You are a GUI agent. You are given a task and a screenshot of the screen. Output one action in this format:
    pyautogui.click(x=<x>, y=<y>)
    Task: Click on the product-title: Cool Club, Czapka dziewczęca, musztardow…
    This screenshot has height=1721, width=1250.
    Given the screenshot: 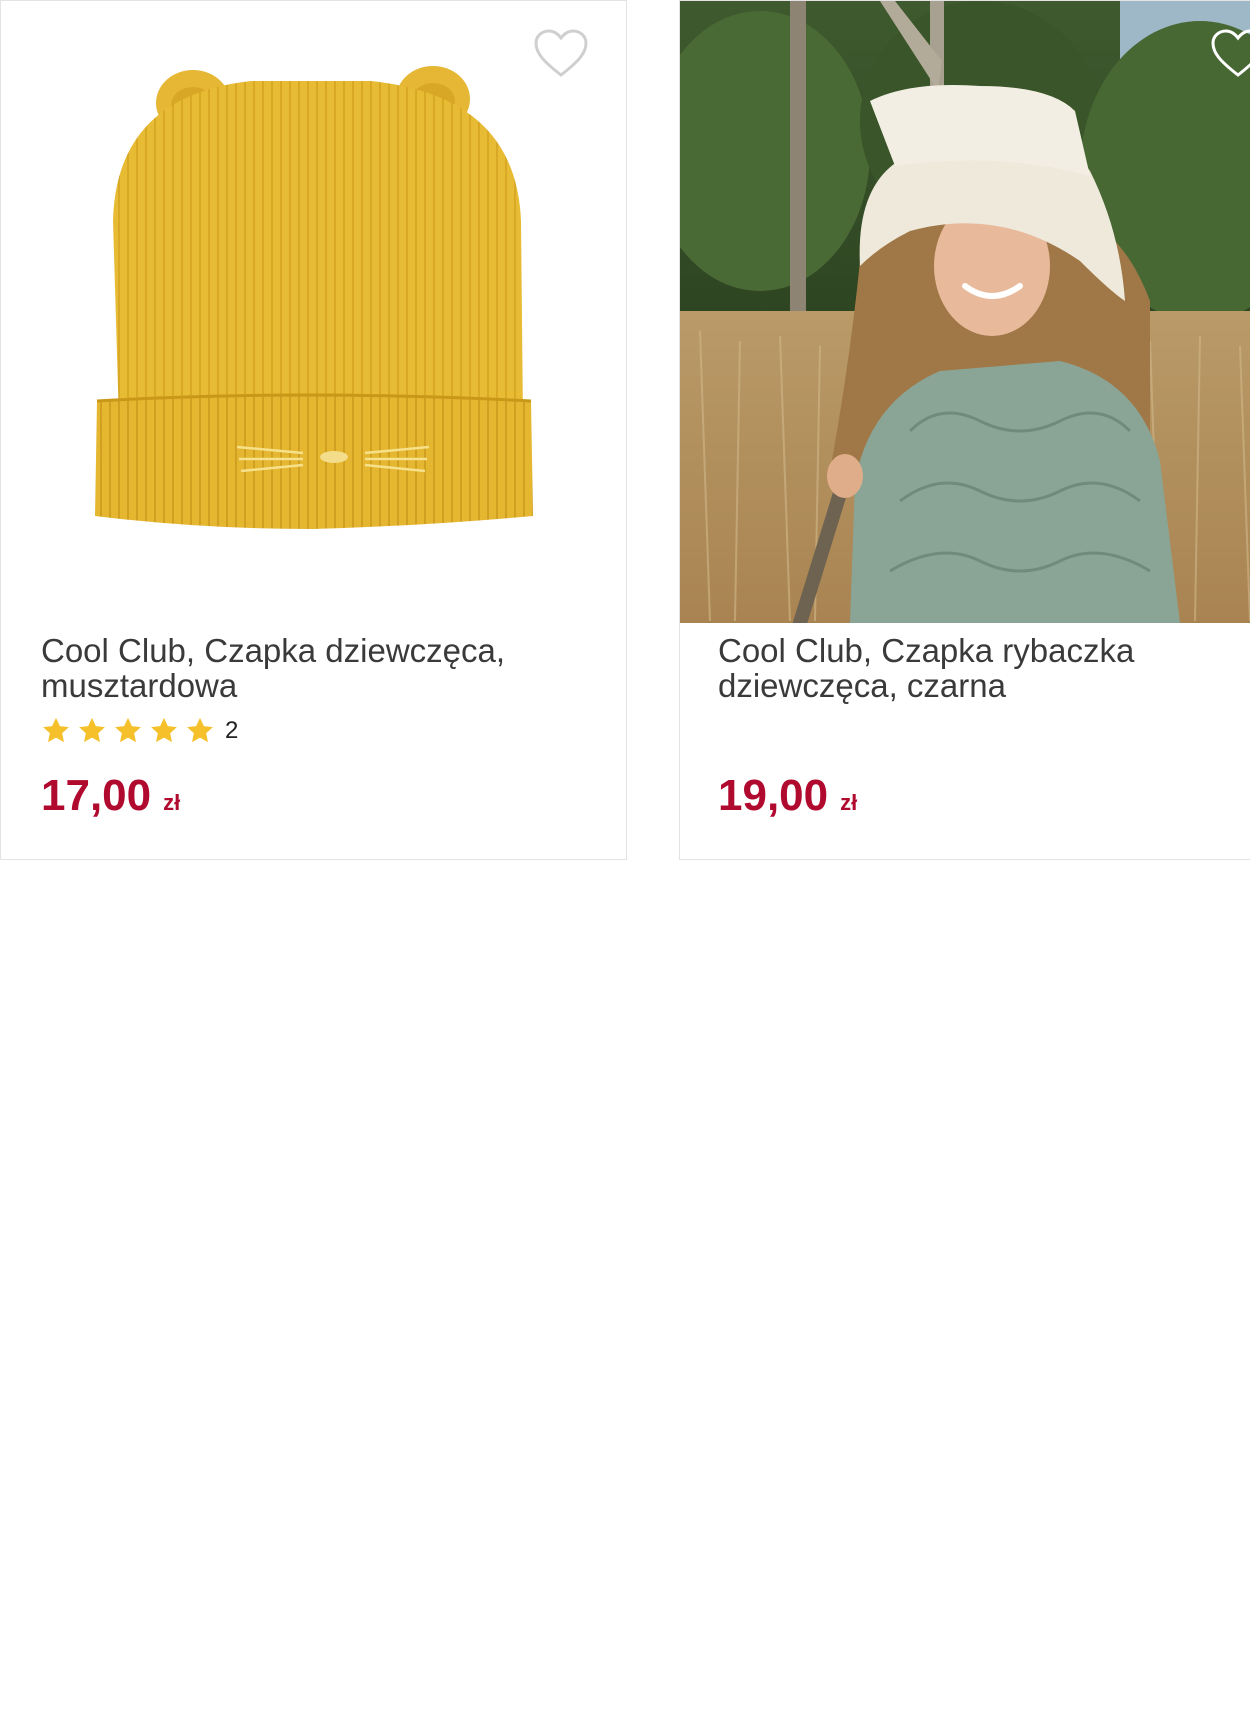 What is the action you would take?
    pyautogui.click(x=321, y=668)
    